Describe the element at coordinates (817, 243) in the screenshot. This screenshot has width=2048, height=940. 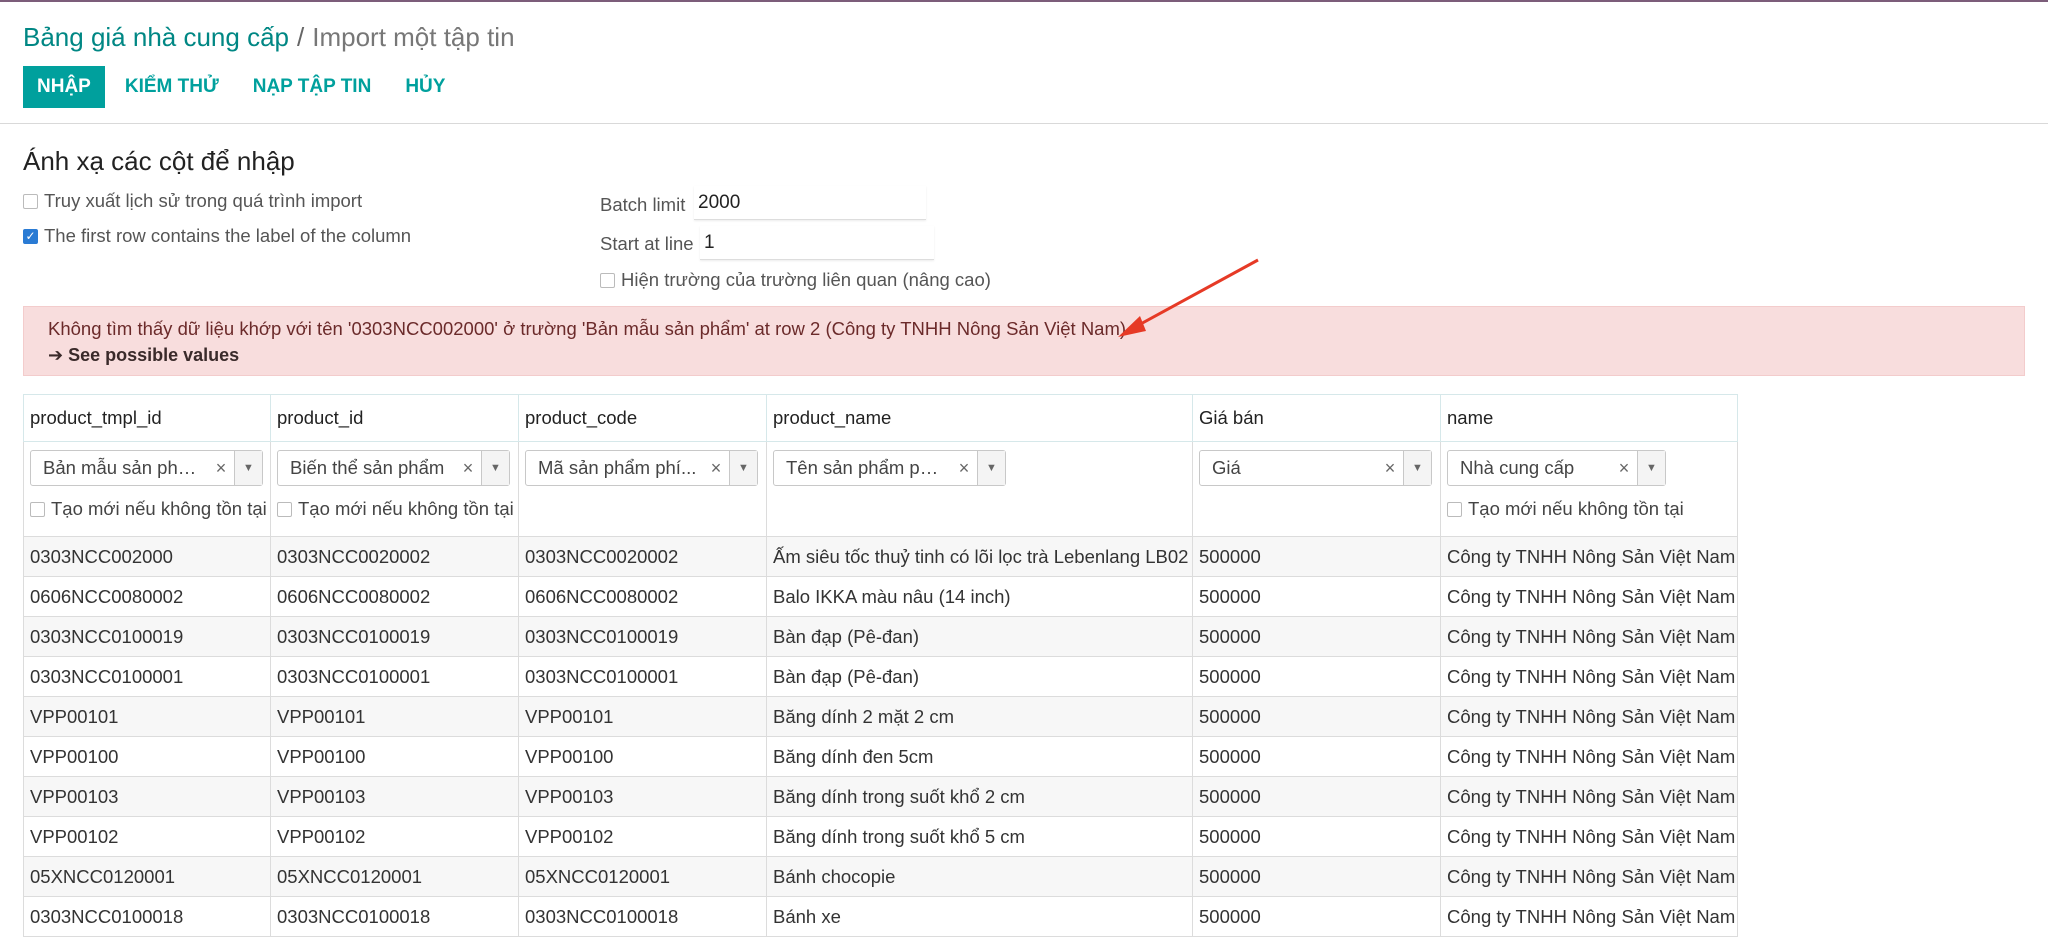
I see `start-at-line-input: 1` at that location.